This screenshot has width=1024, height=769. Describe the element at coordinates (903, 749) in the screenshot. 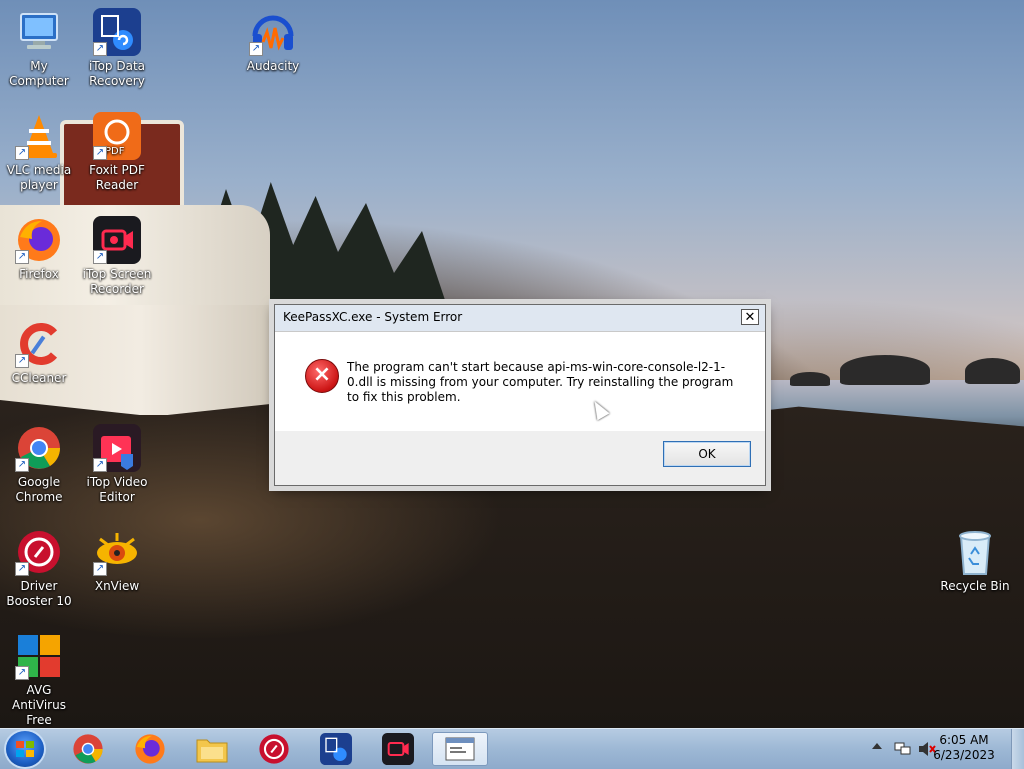

I see `network-icon` at that location.